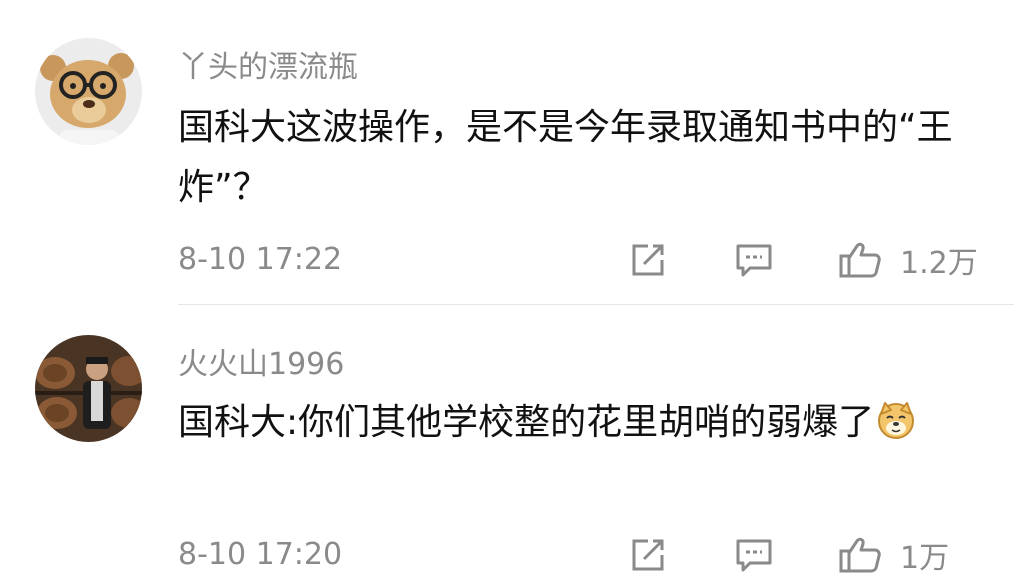 The image size is (1014, 573). I want to click on comment-meta: 8-10 17:20 1万, so click(578, 553).